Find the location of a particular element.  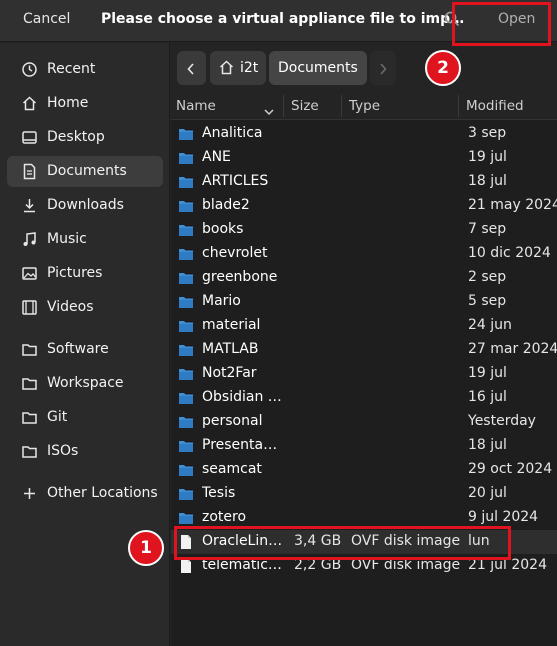

table-row: ANE 19 jul is located at coordinates (364, 158).